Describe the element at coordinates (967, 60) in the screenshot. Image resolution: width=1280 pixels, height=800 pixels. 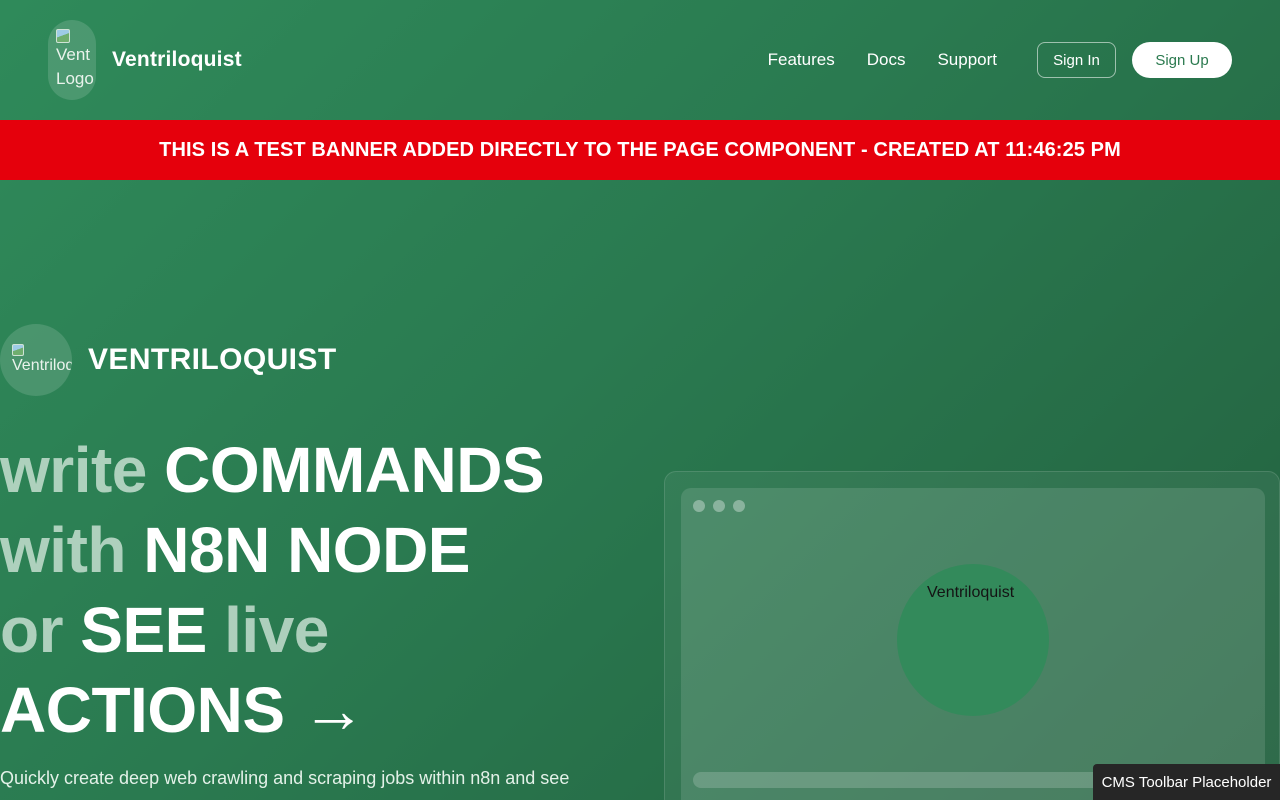
I see `nav-link-support: Support` at that location.